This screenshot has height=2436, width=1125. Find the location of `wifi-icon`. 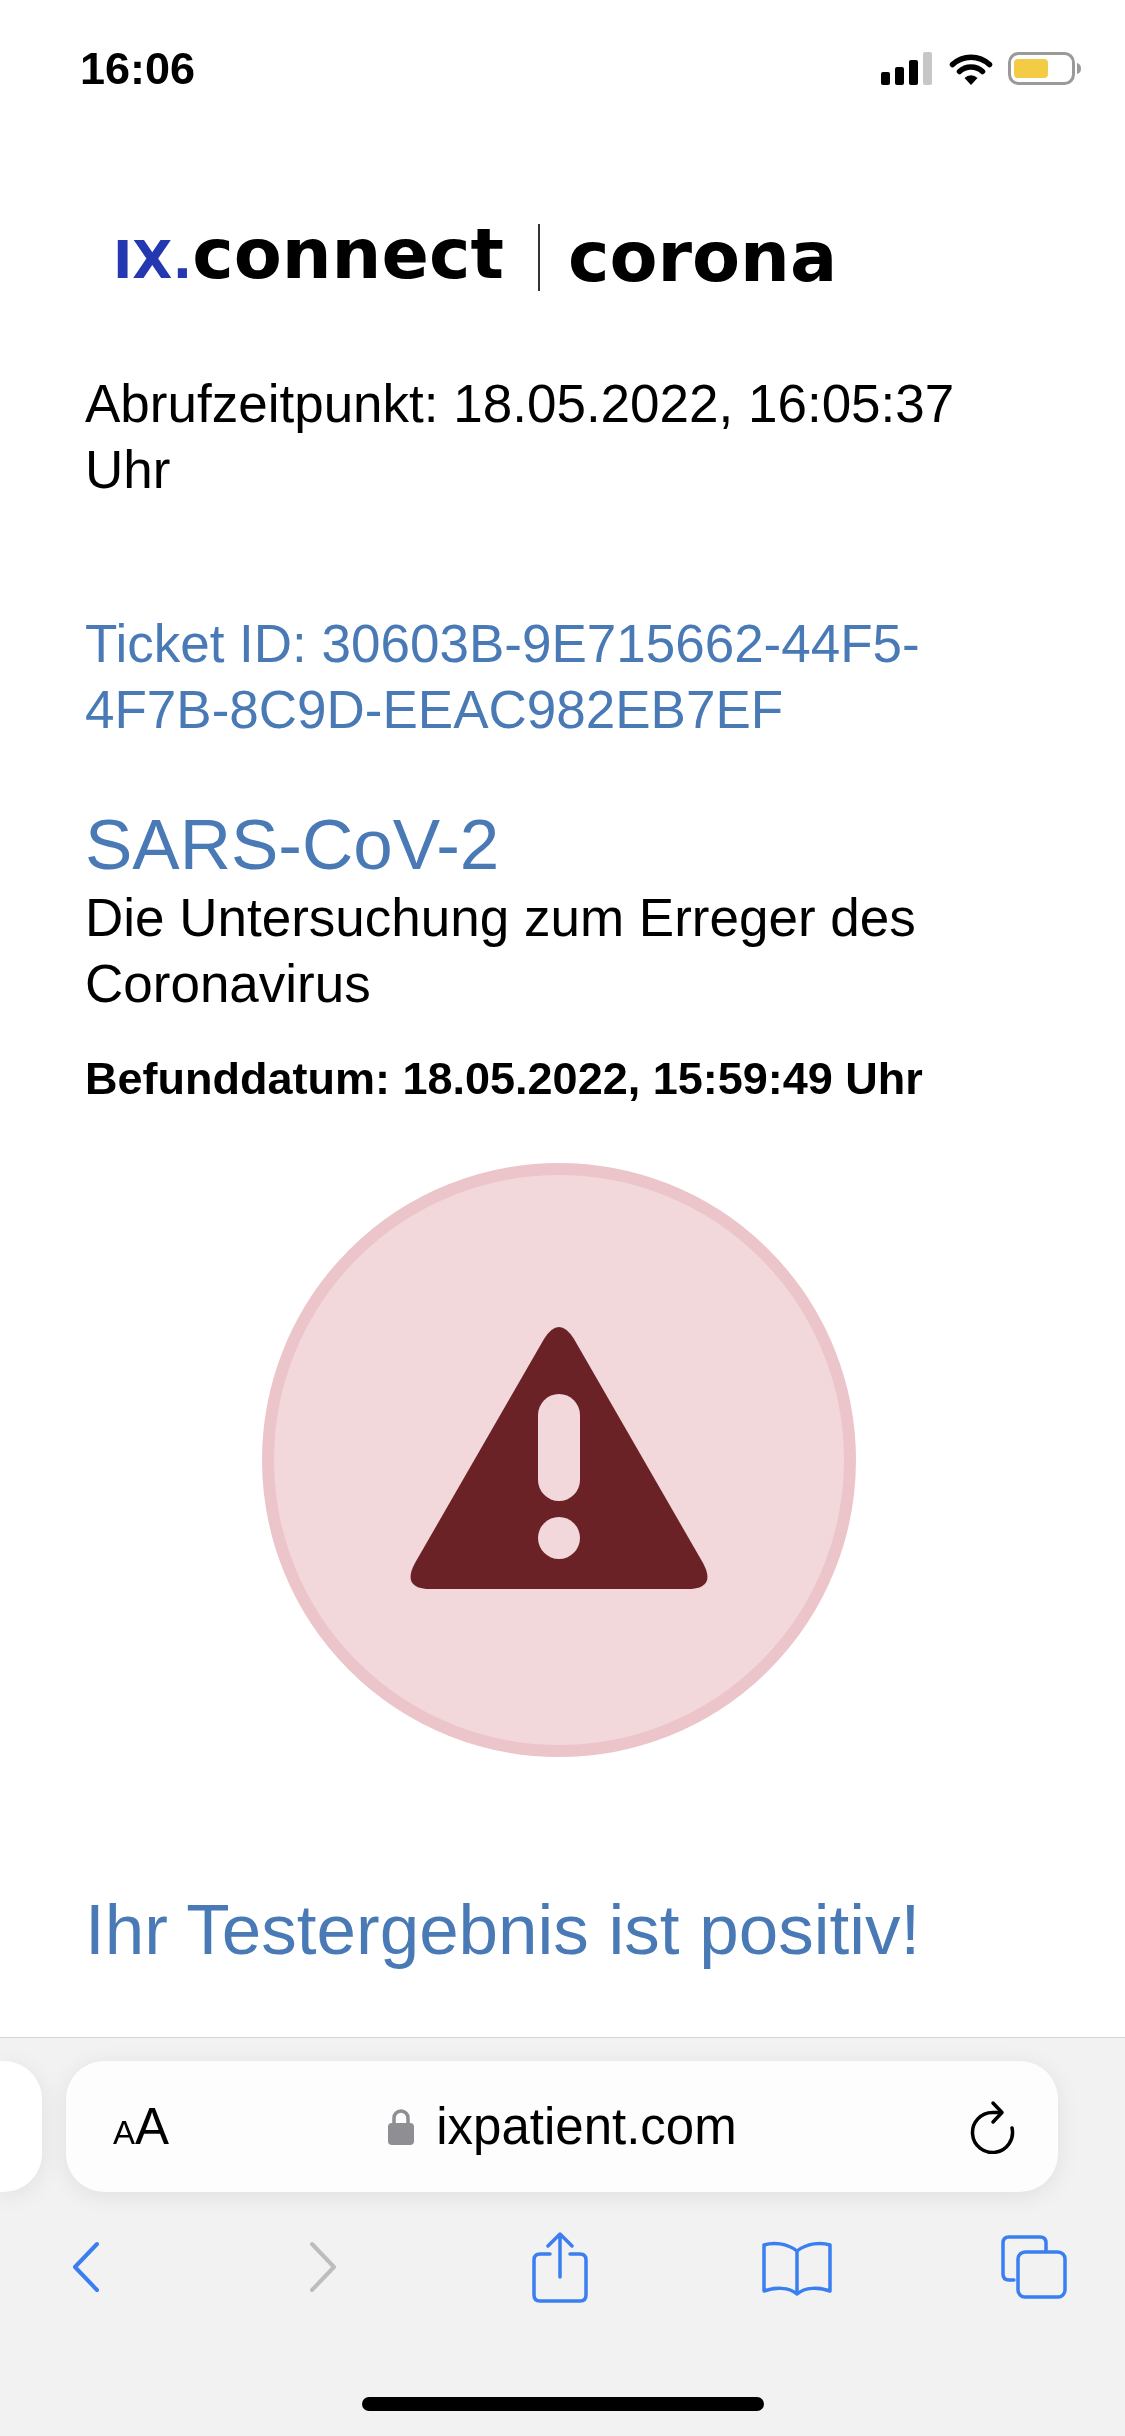

wifi-icon is located at coordinates (971, 68).